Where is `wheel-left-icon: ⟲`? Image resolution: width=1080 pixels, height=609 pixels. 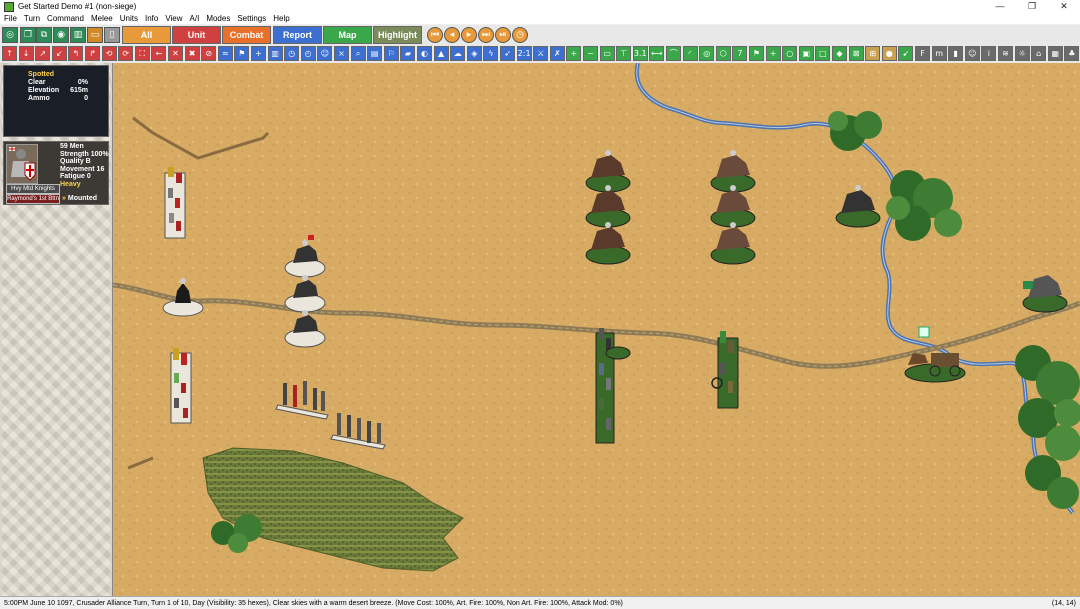
wheel-left-icon: ⟲ is located at coordinates (109, 53).